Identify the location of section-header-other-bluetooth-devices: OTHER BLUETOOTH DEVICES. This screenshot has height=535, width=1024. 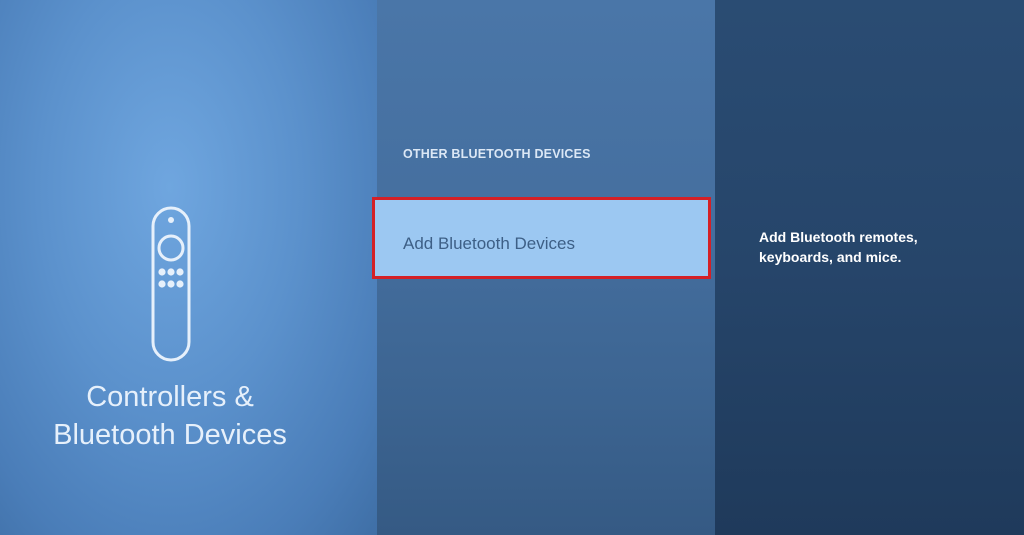
(497, 154).